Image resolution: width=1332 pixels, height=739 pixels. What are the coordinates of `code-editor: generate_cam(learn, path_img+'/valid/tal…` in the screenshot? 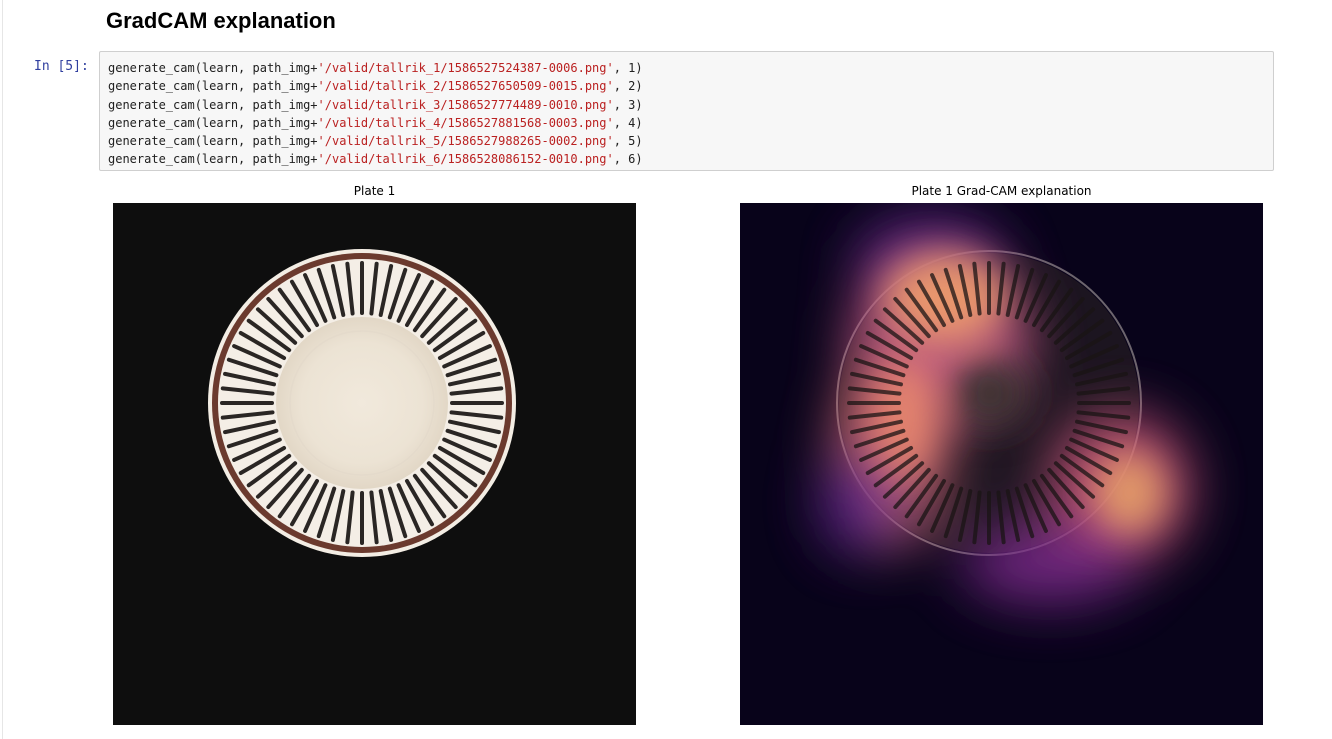 It's located at (375, 114).